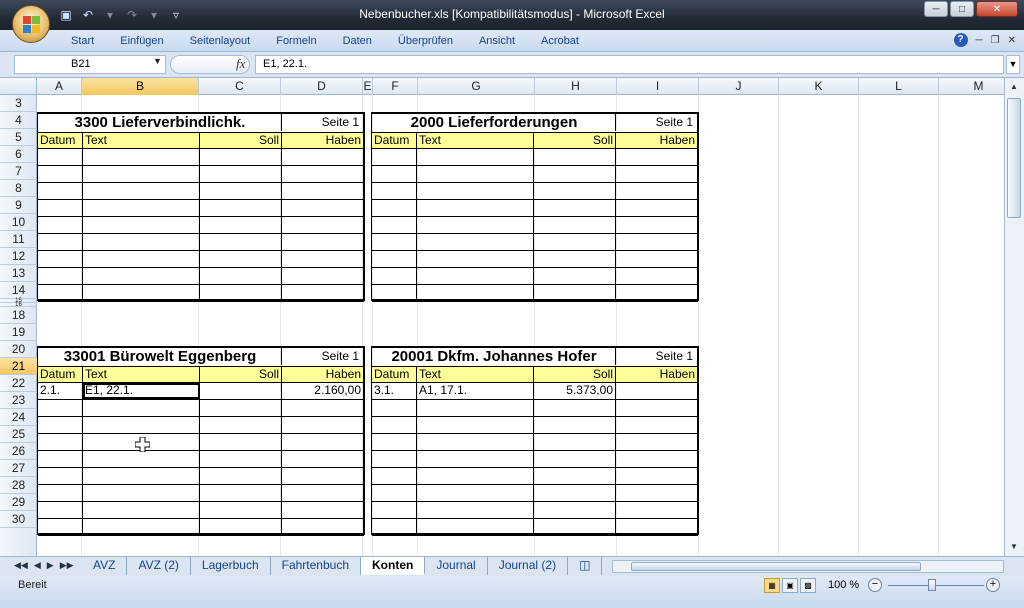 The image size is (1024, 608). I want to click on column-header: J, so click(739, 86).